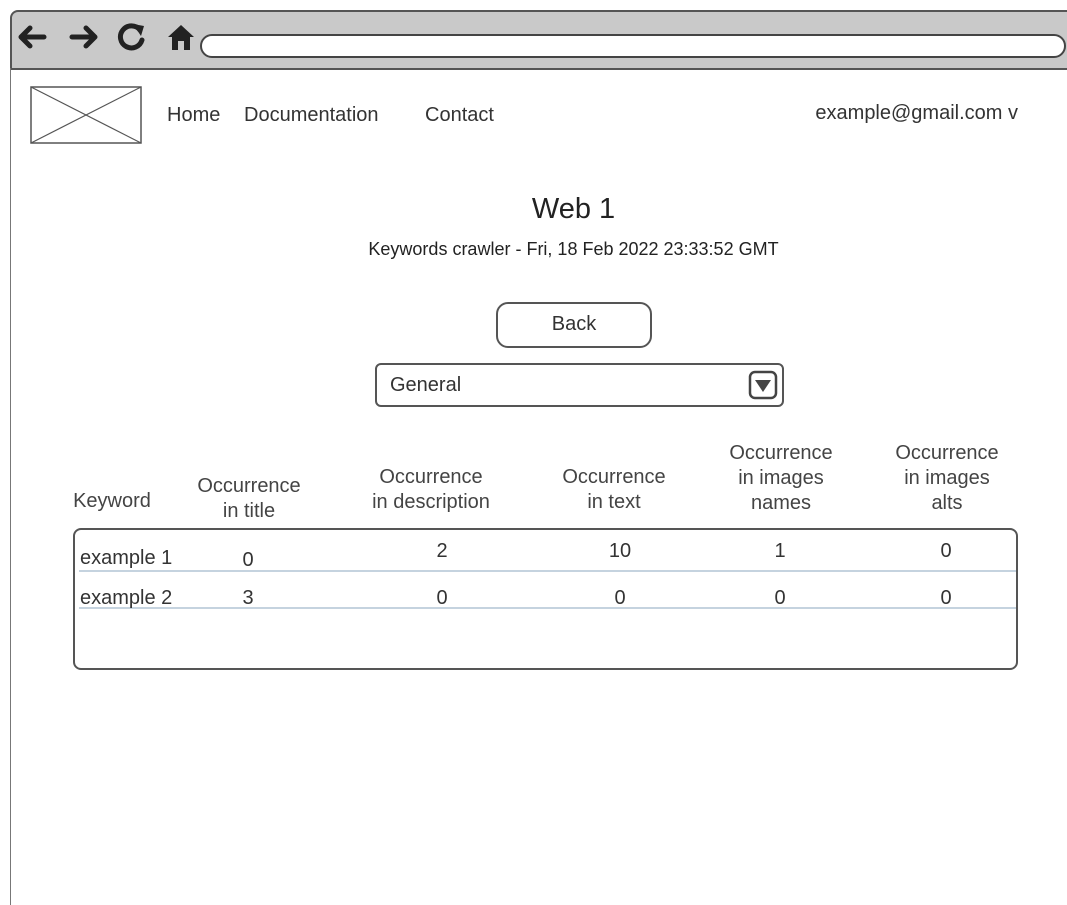 Image resolution: width=1067 pixels, height=905 pixels. Describe the element at coordinates (193, 115) in the screenshot. I see `nav-home-link: Home` at that location.